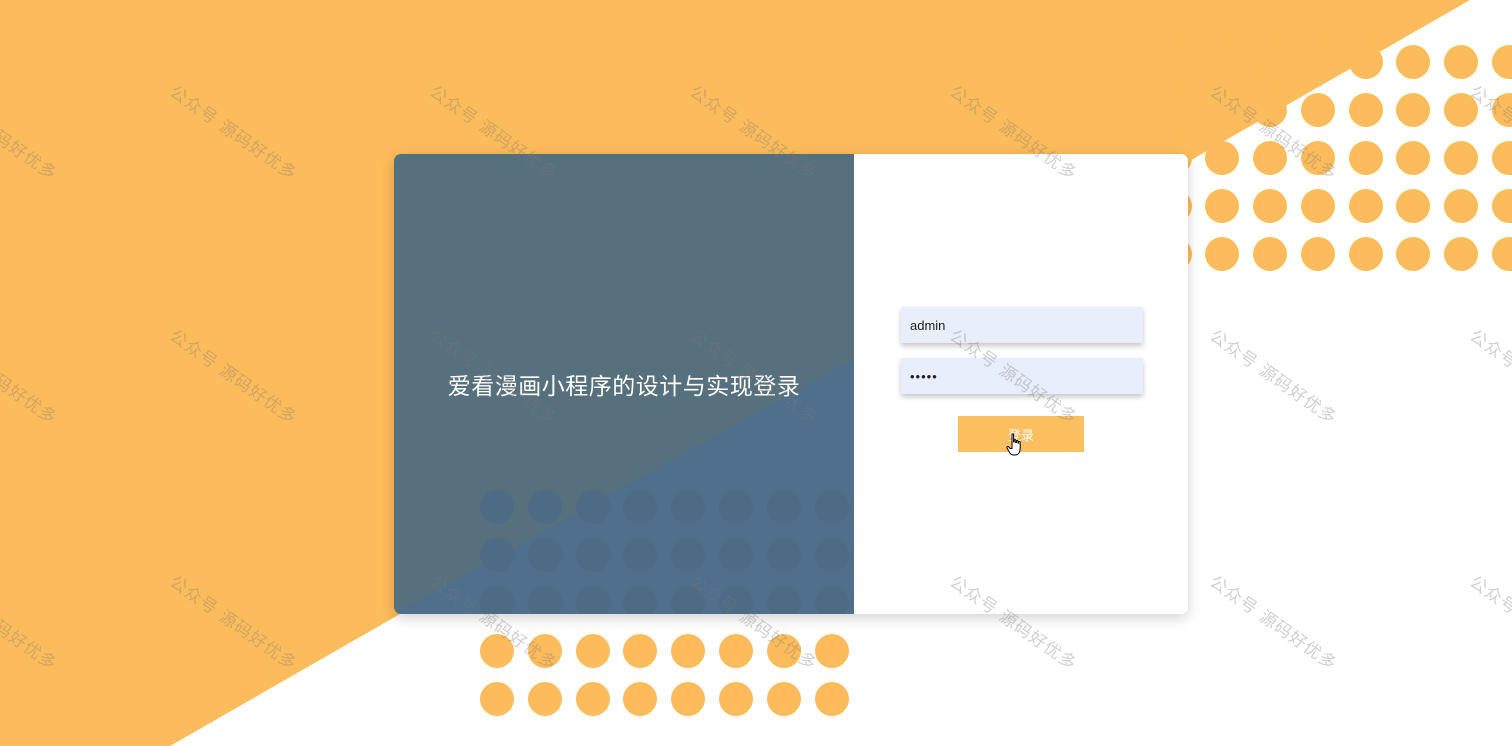 This screenshot has height=746, width=1512. I want to click on hand-pointer-icon, so click(1013, 444).